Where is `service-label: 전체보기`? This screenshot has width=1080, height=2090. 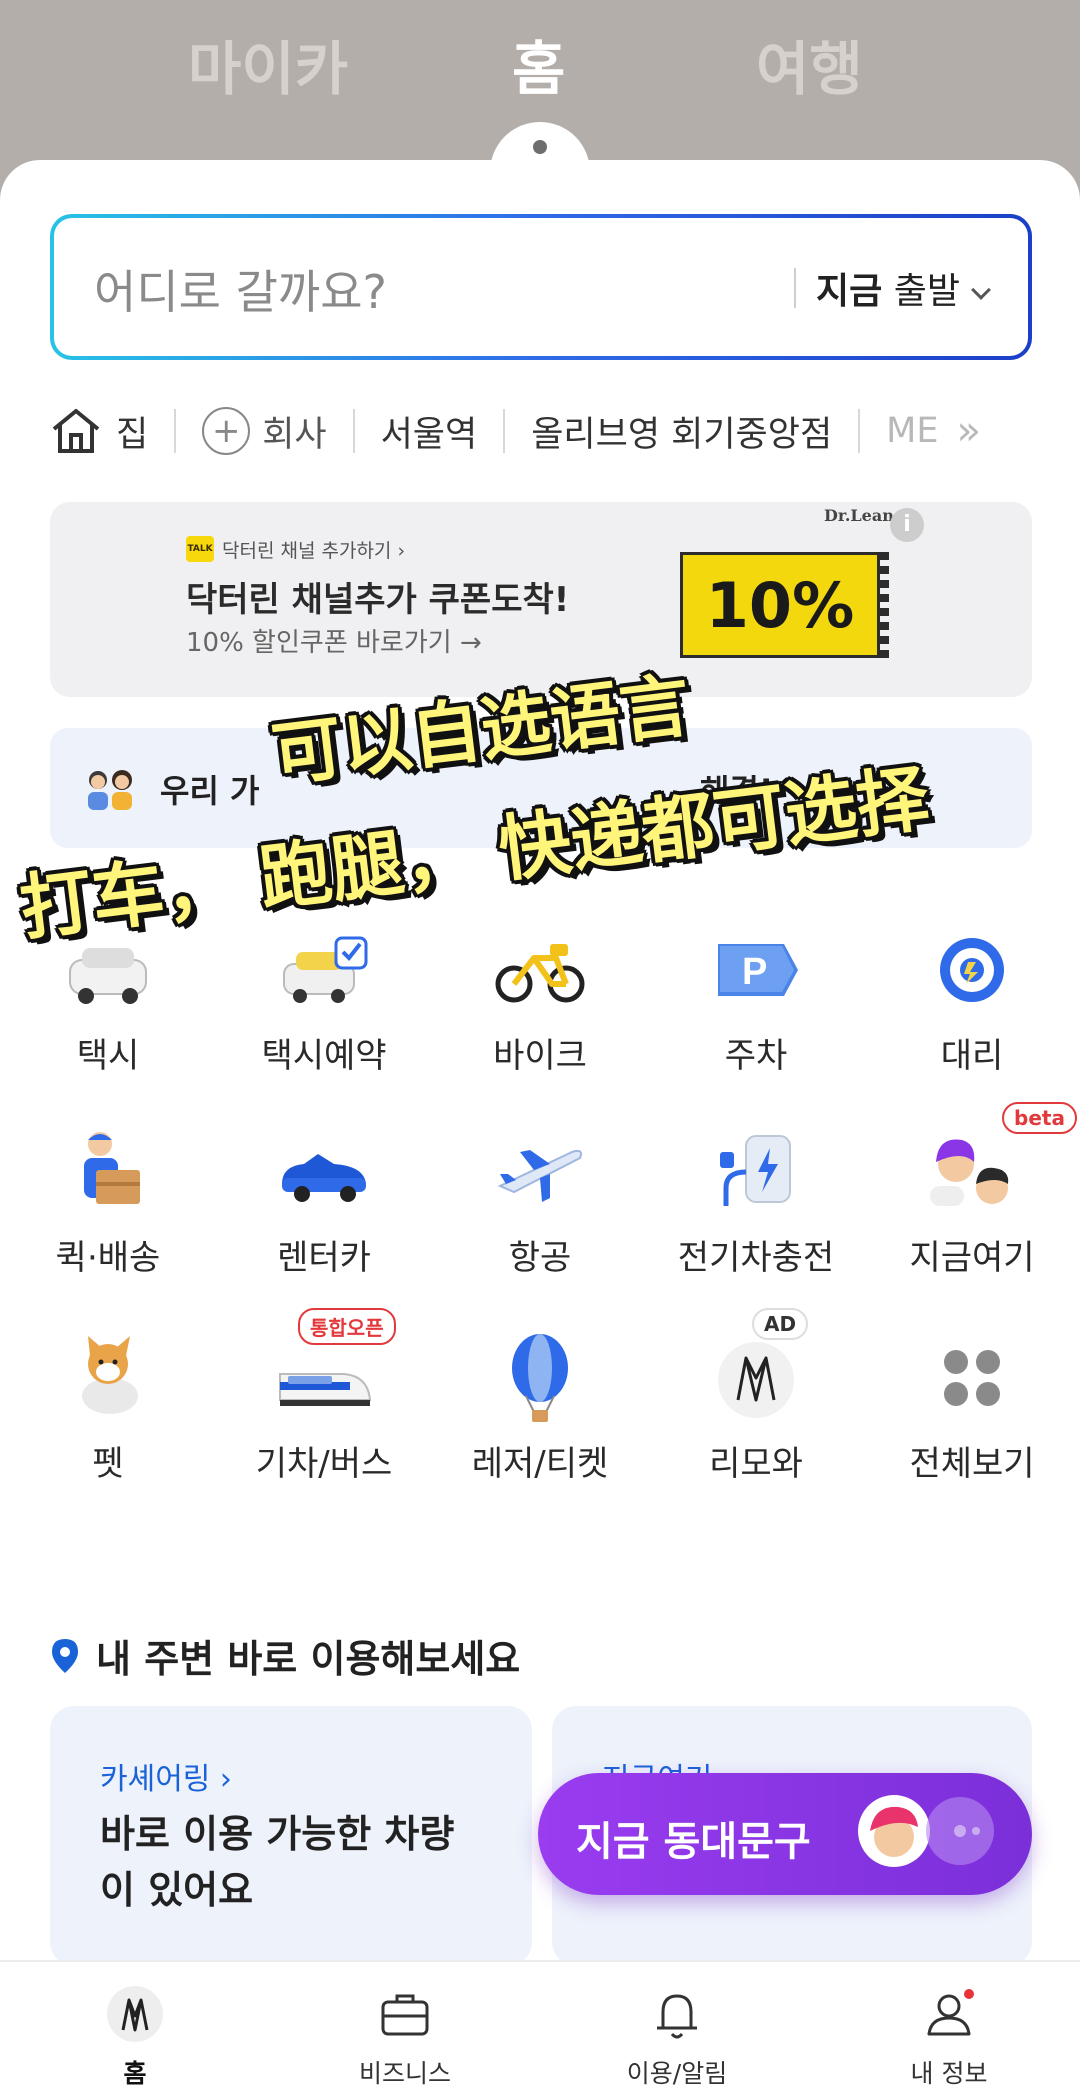
service-label: 전체보기 is located at coordinates (972, 1464).